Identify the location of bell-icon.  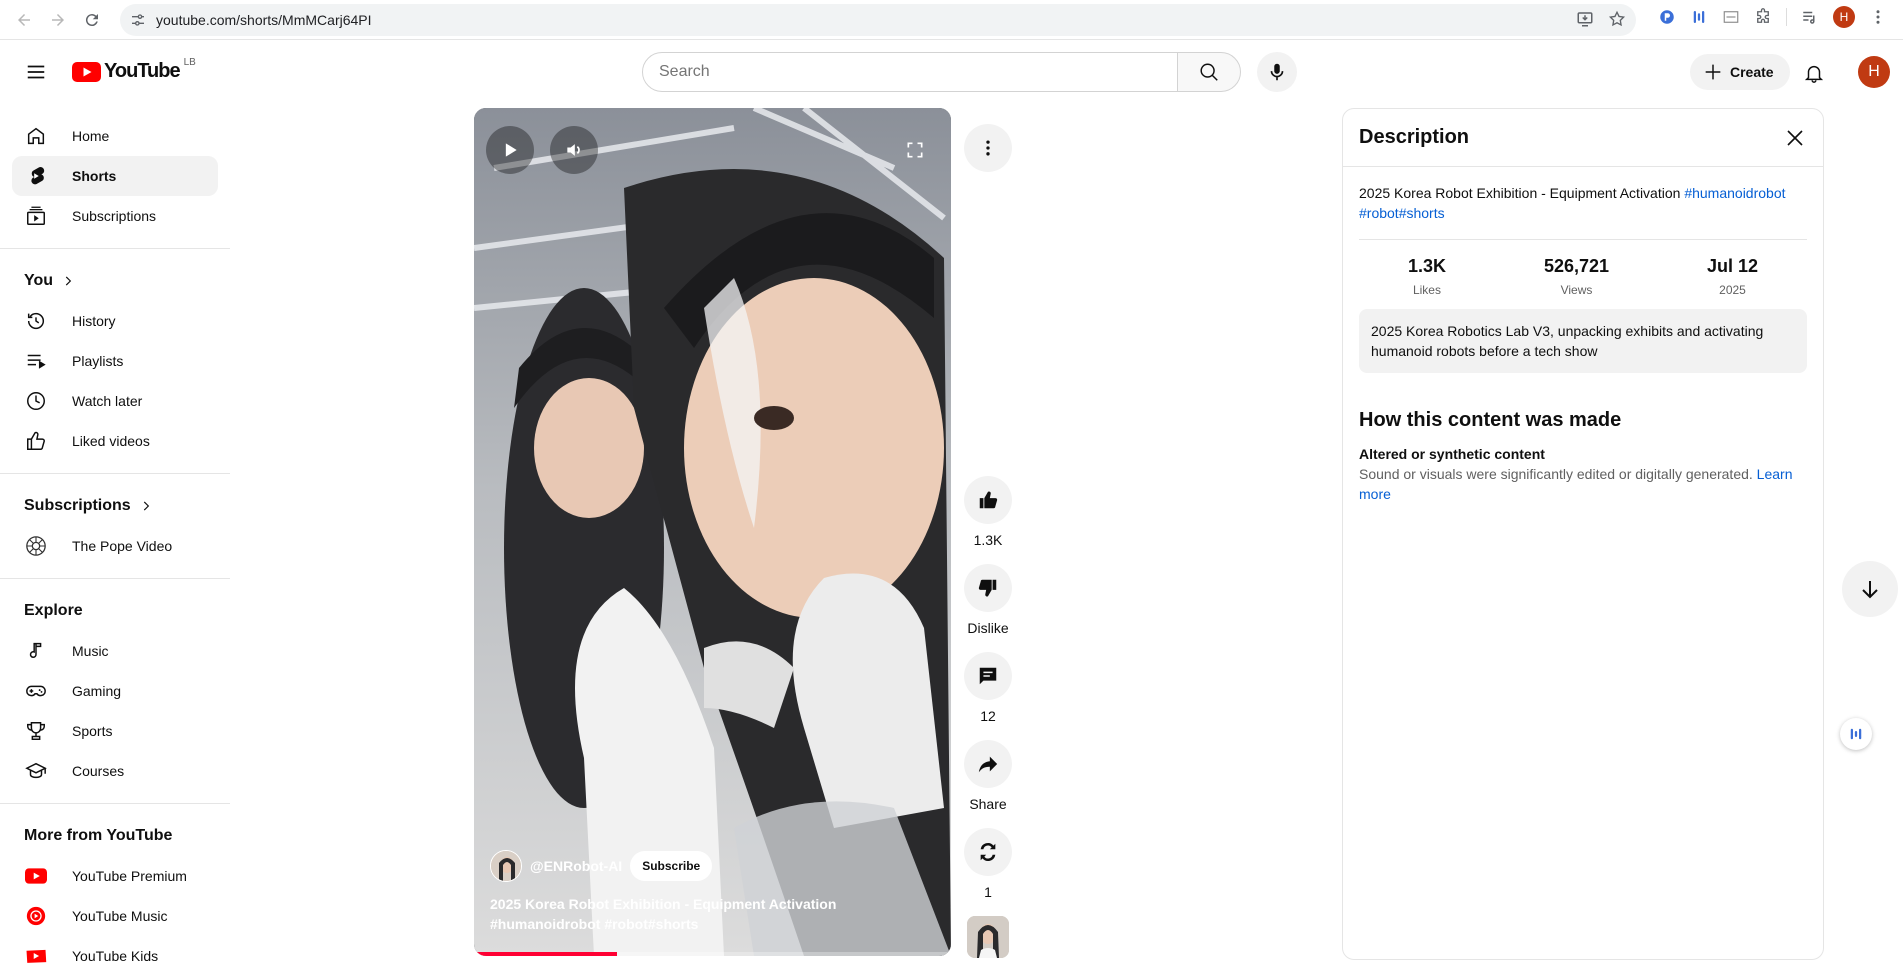
(1814, 74).